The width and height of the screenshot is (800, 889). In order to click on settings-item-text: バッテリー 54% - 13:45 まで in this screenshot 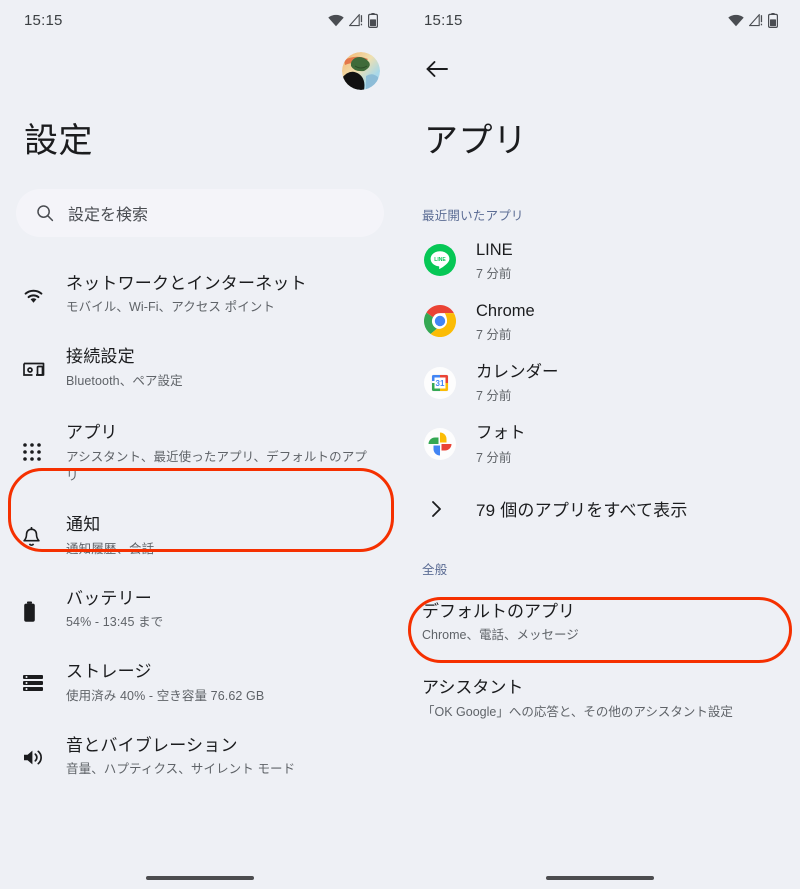, I will do `click(224, 608)`.